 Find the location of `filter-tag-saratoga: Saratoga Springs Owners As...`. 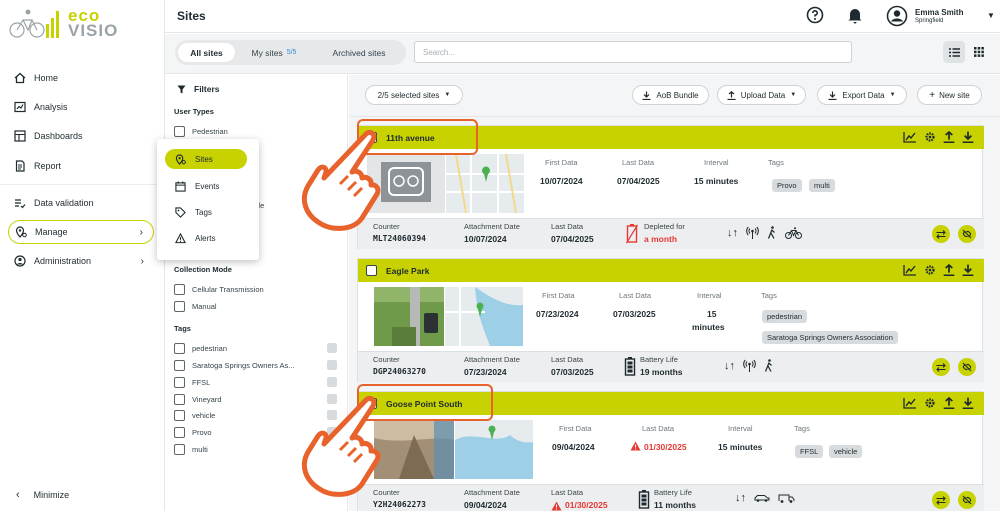

filter-tag-saratoga: Saratoga Springs Owners As... is located at coordinates (234, 365).